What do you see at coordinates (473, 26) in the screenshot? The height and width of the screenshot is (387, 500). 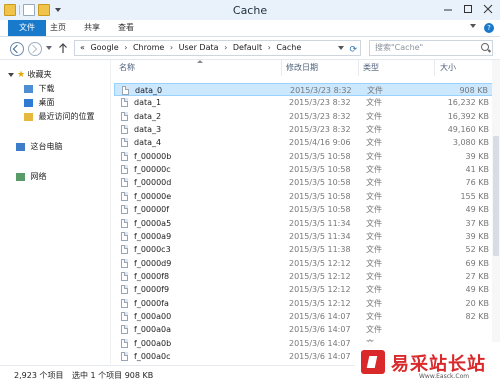 I see `expand-ribbon-icon` at bounding box center [473, 26].